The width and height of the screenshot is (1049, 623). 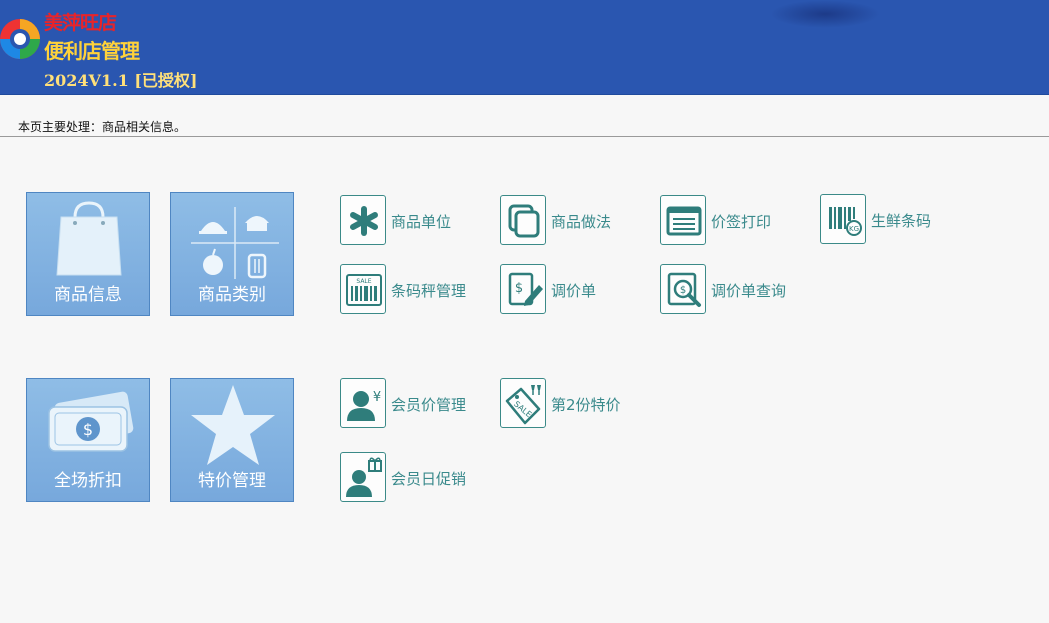 I want to click on item-label: 调价单查询, so click(x=749, y=291).